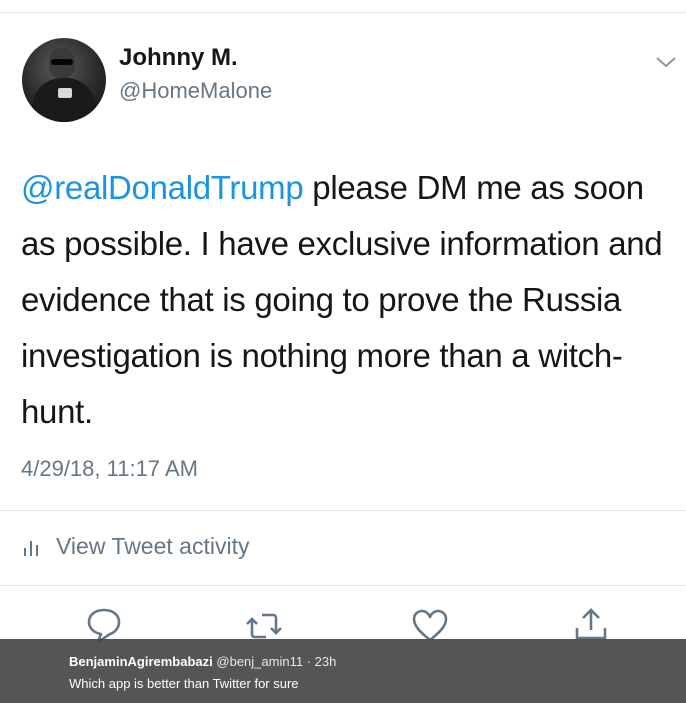  I want to click on avatar-figure-body, so click(64, 100).